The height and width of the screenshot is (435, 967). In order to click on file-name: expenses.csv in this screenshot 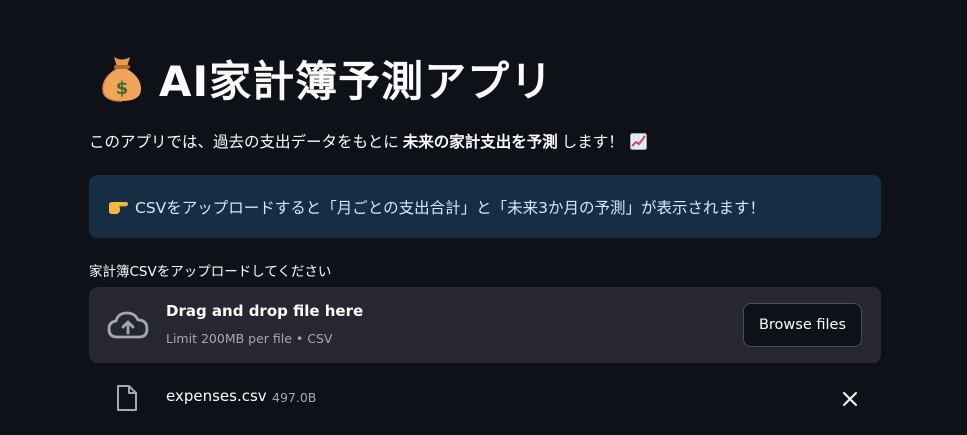, I will do `click(216, 396)`.